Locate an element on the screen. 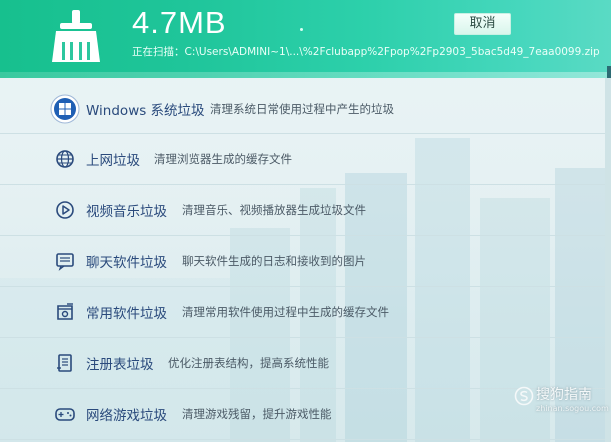 This screenshot has height=442, width=611. category-row-web: 上网垃圾 清理浏览器生成的缓存文件 is located at coordinates (302, 159).